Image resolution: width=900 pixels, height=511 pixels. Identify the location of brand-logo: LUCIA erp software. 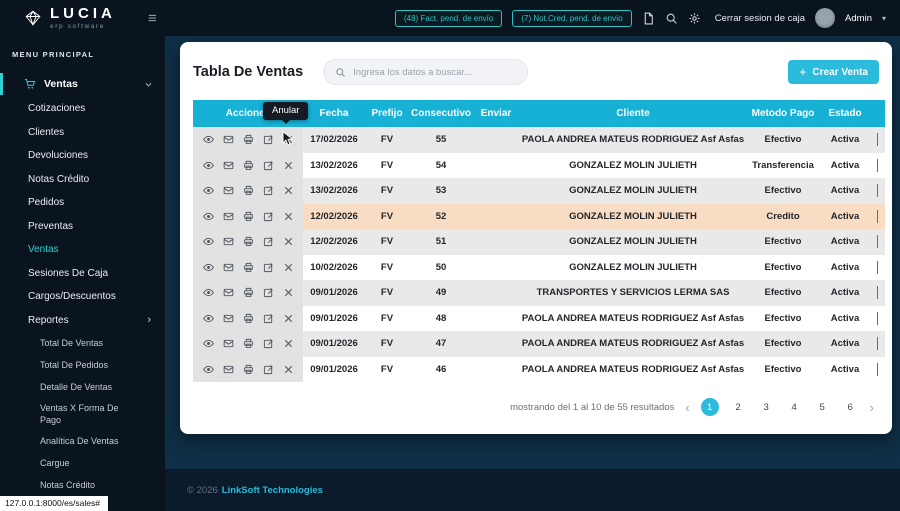
(74, 18).